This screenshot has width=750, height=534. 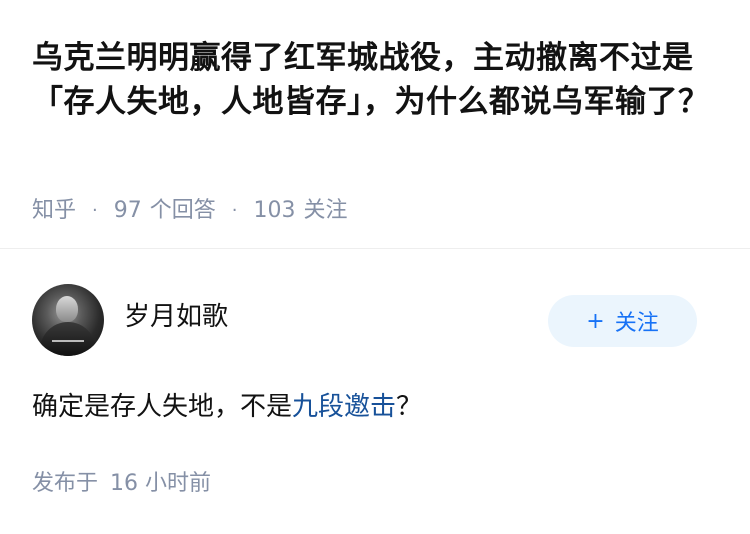 I want to click on platform-name: 知乎, so click(x=54, y=211).